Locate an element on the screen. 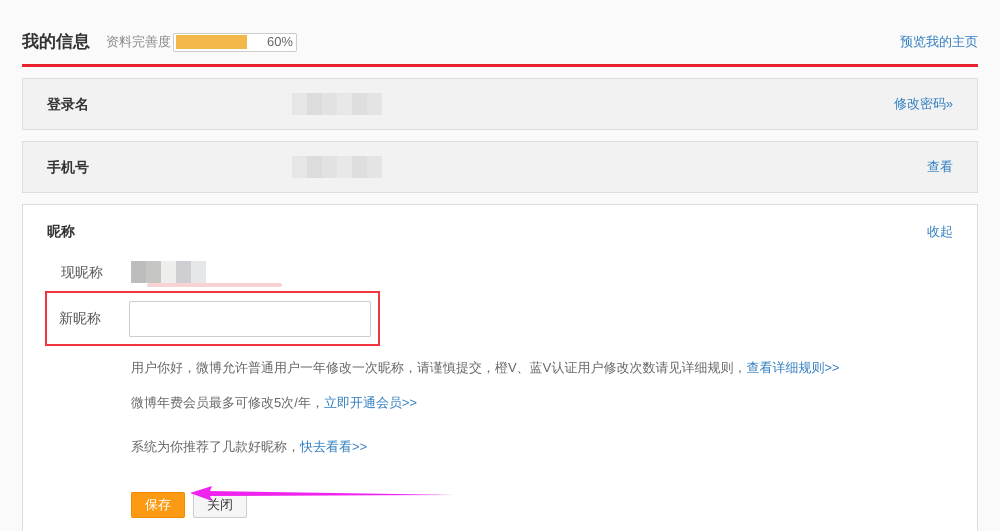 Image resolution: width=1000 pixels, height=531 pixels. field-label: 现昵称 is located at coordinates (82, 272).